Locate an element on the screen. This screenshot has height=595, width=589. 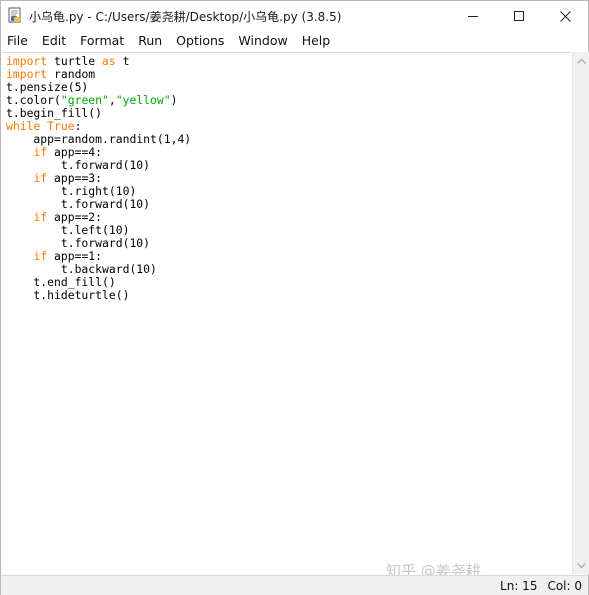
scroll-down-button is located at coordinates (581, 565).